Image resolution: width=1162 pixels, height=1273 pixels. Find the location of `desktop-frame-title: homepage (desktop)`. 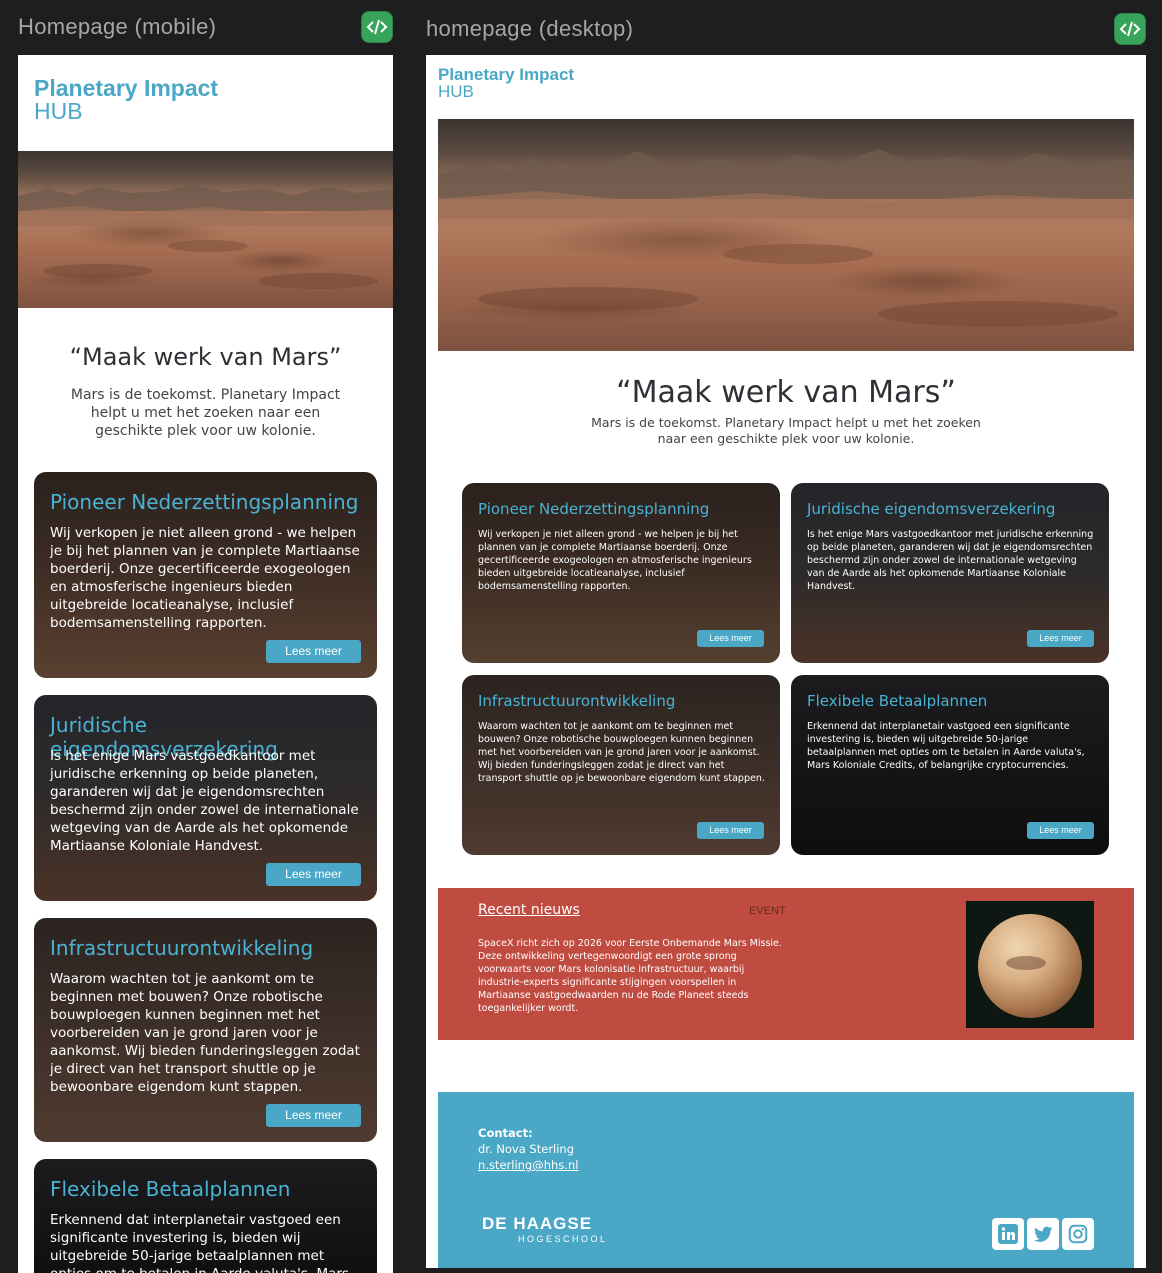

desktop-frame-title: homepage (desktop) is located at coordinates (530, 28).